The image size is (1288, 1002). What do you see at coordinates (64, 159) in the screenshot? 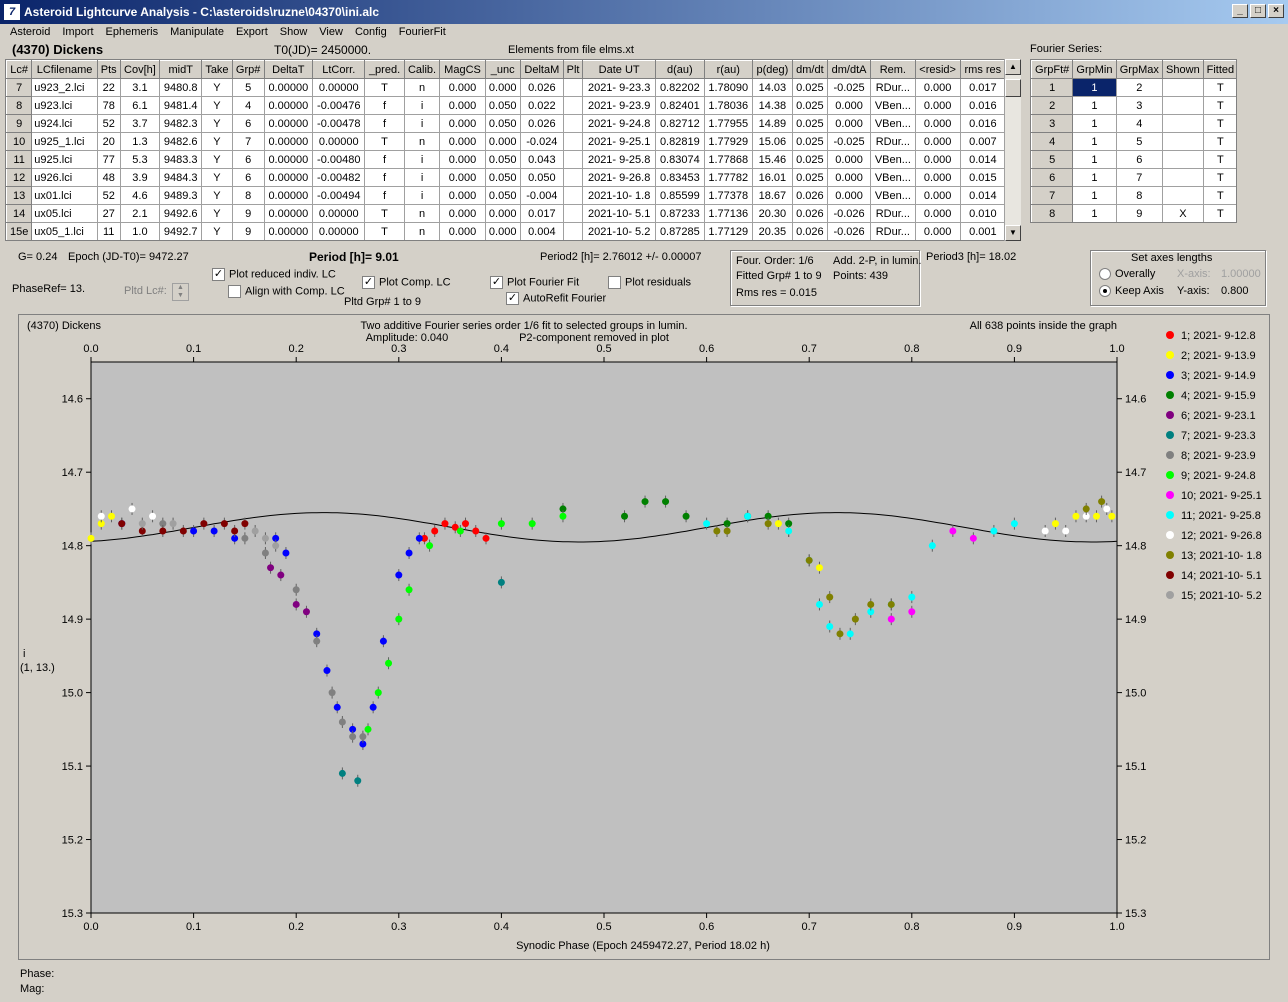
I see `lc-cell: u925.lci` at bounding box center [64, 159].